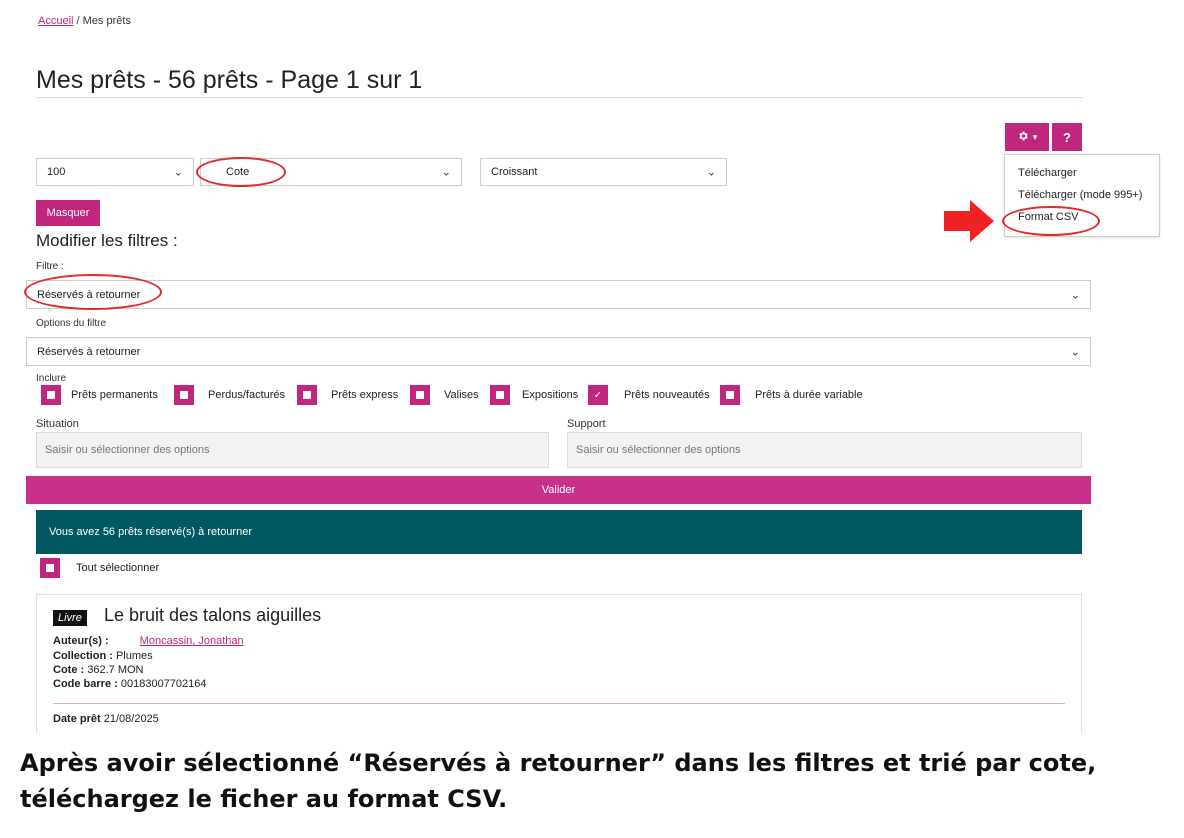 The height and width of the screenshot is (838, 1184). What do you see at coordinates (1067, 137) in the screenshot?
I see `help-button: ?` at bounding box center [1067, 137].